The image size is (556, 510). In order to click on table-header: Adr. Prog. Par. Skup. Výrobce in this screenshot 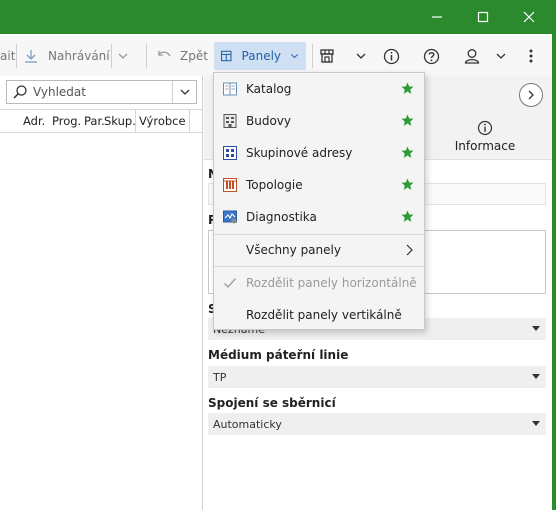, I will do `click(101, 121)`.